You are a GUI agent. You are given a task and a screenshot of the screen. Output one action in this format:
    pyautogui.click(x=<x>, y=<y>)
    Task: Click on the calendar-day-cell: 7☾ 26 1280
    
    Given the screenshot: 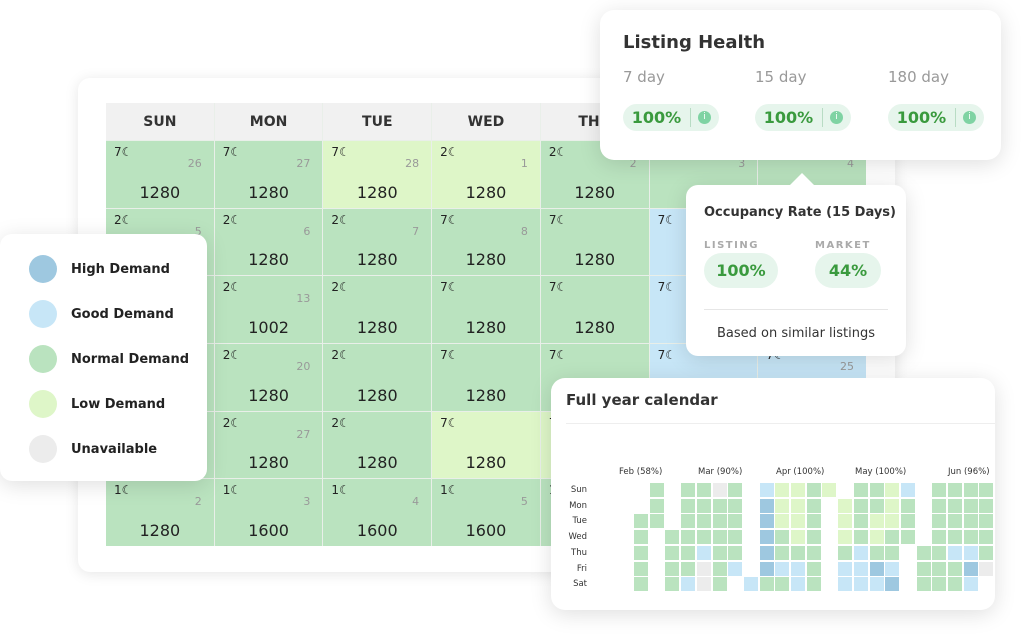 What is the action you would take?
    pyautogui.click(x=160, y=174)
    